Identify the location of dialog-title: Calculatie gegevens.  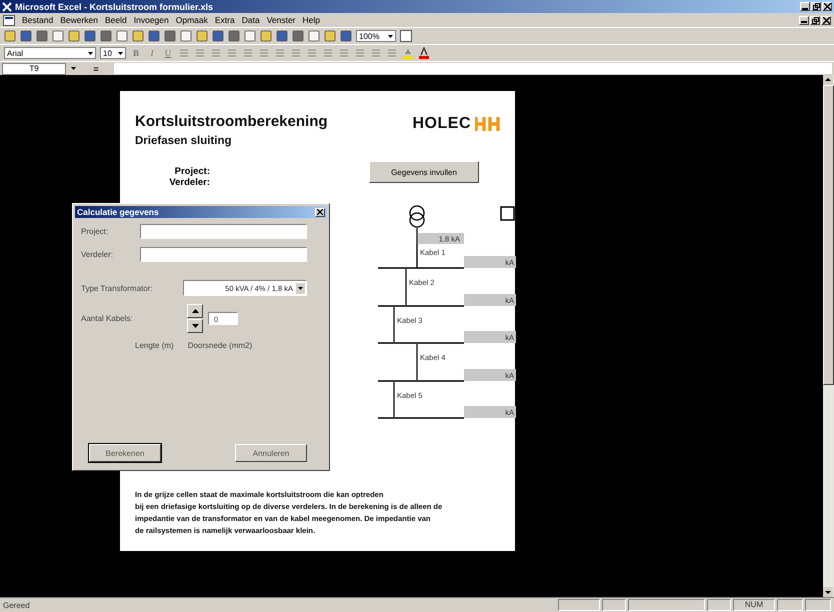
(118, 212).